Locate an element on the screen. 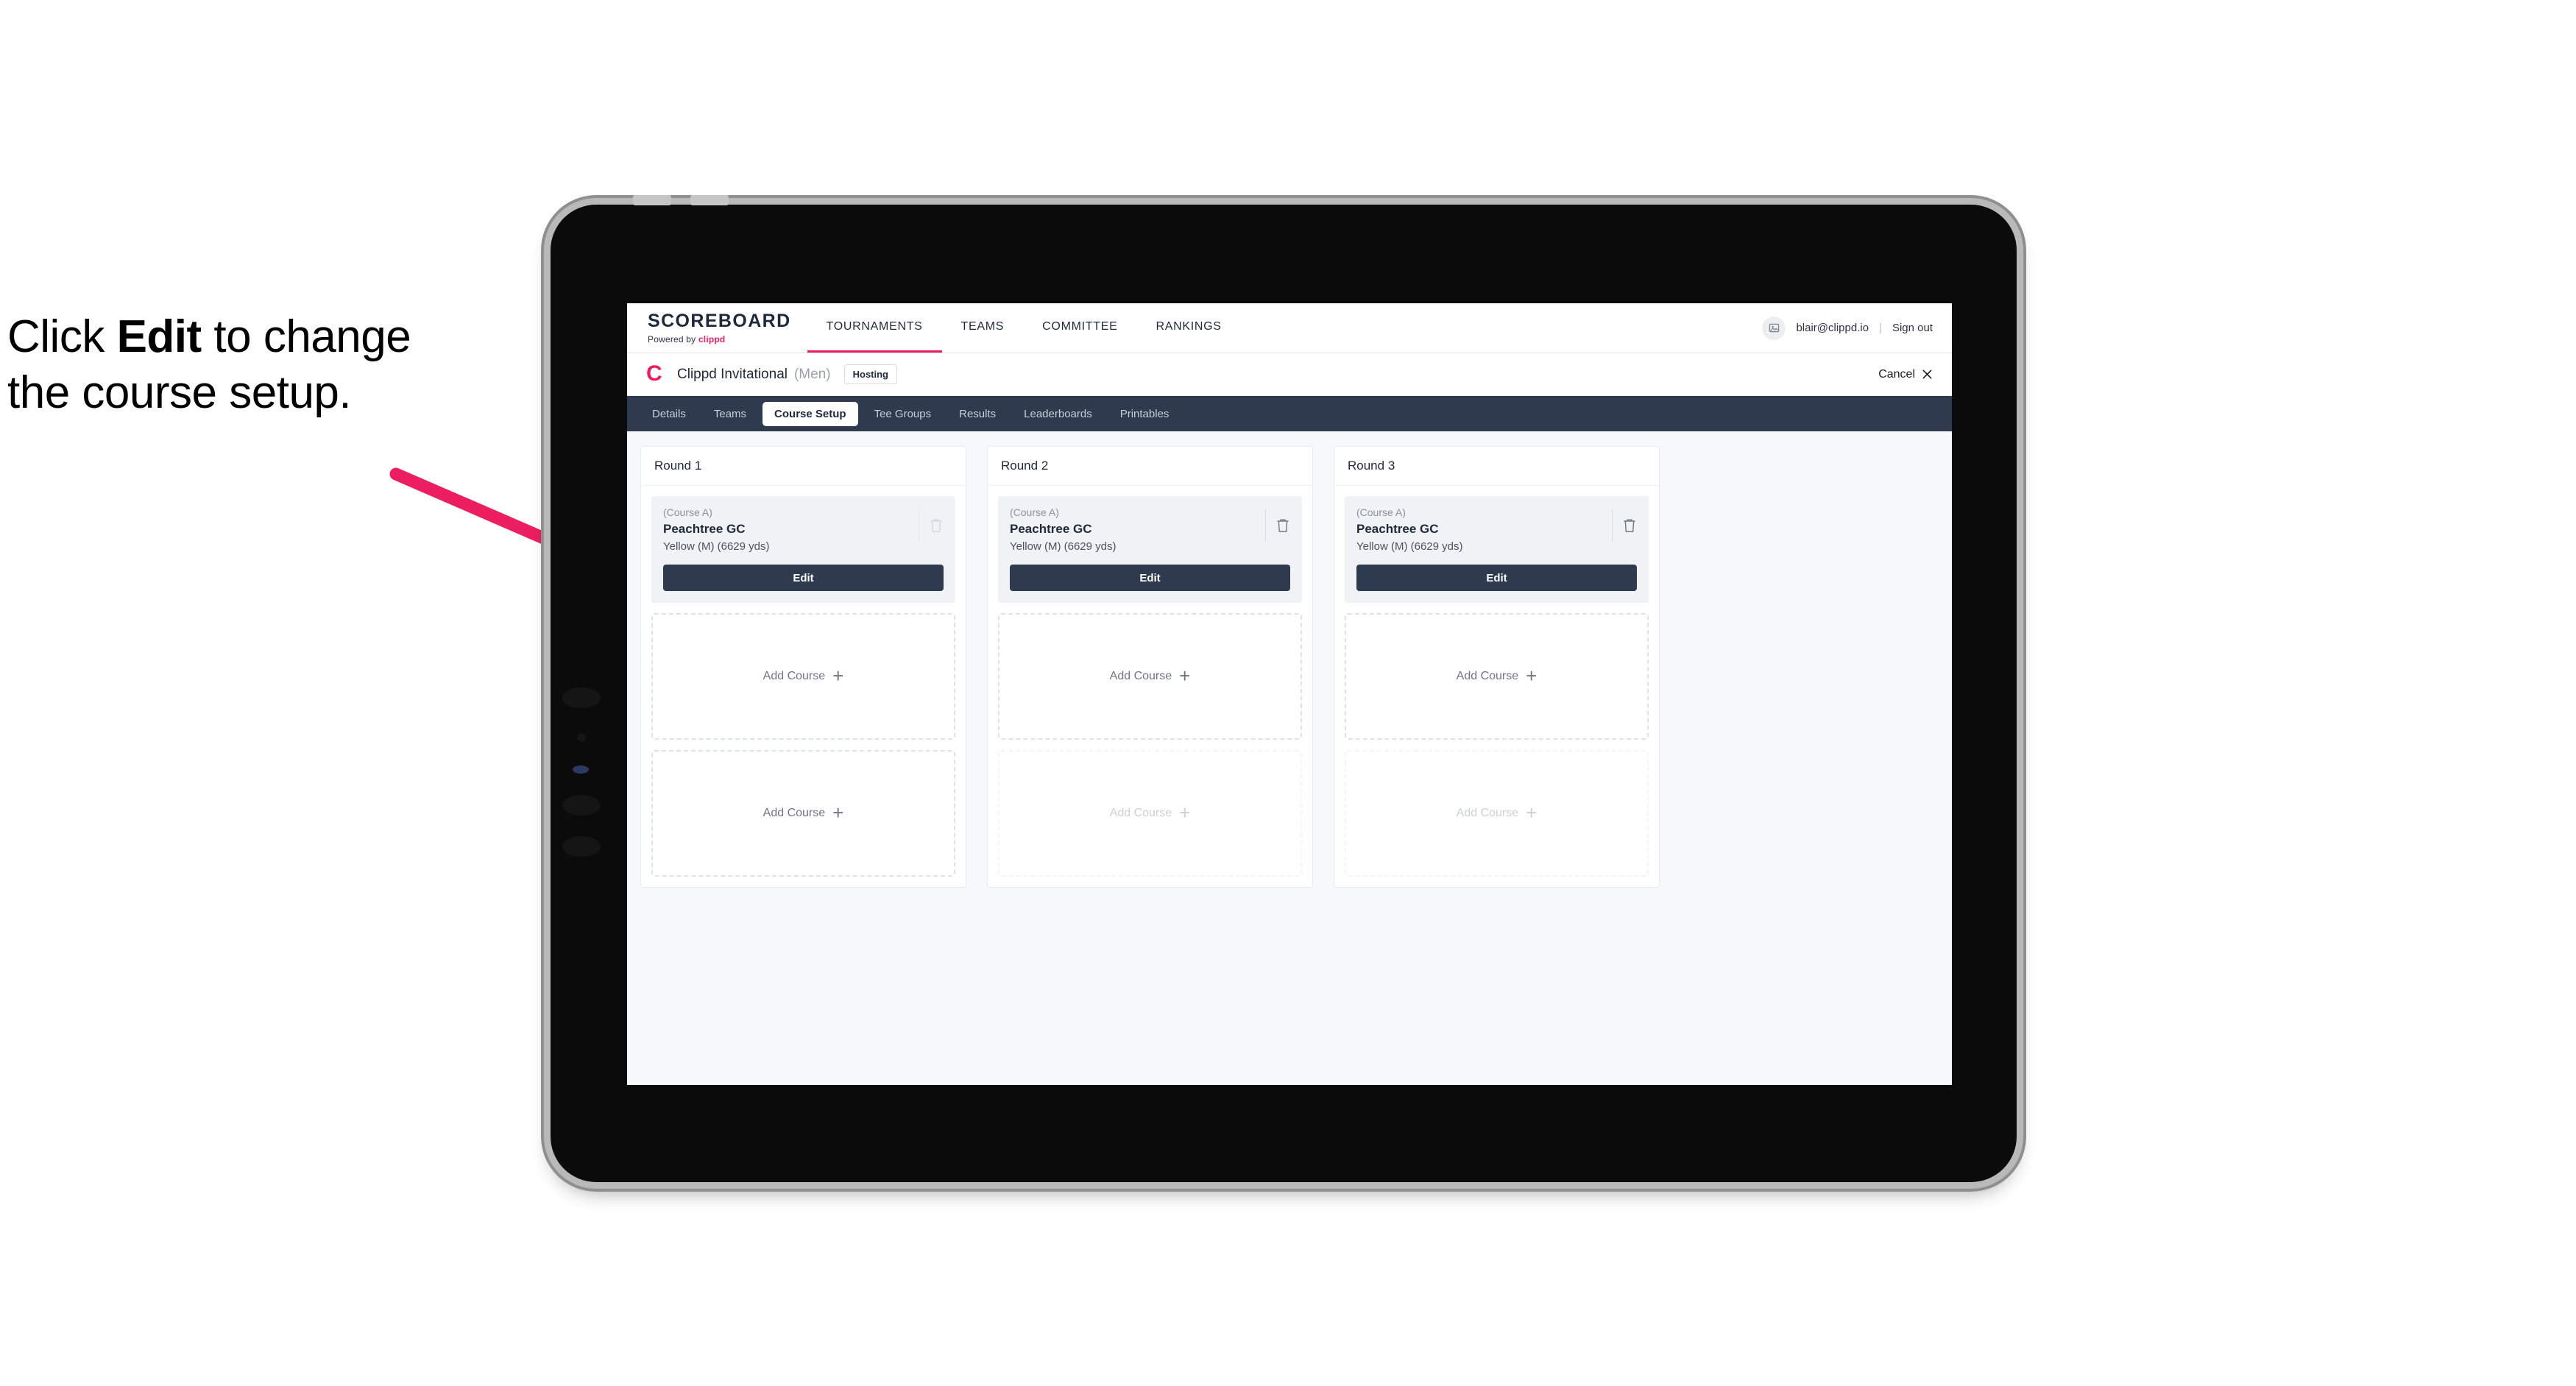 Image resolution: width=2576 pixels, height=1386 pixels. account-area: blair@clippd.io | Sign out is located at coordinates (1857, 328).